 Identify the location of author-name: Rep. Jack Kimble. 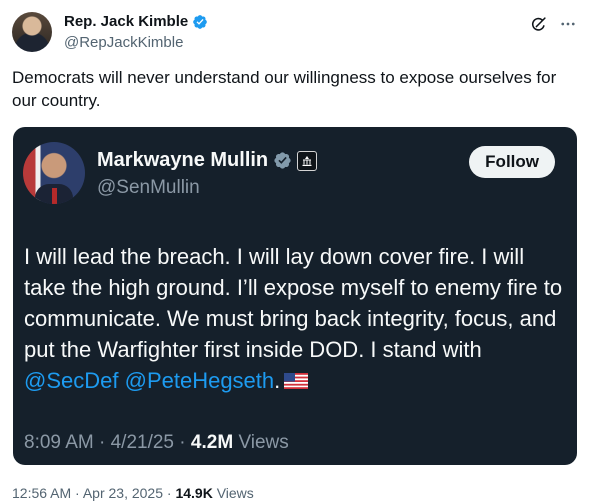
(126, 21).